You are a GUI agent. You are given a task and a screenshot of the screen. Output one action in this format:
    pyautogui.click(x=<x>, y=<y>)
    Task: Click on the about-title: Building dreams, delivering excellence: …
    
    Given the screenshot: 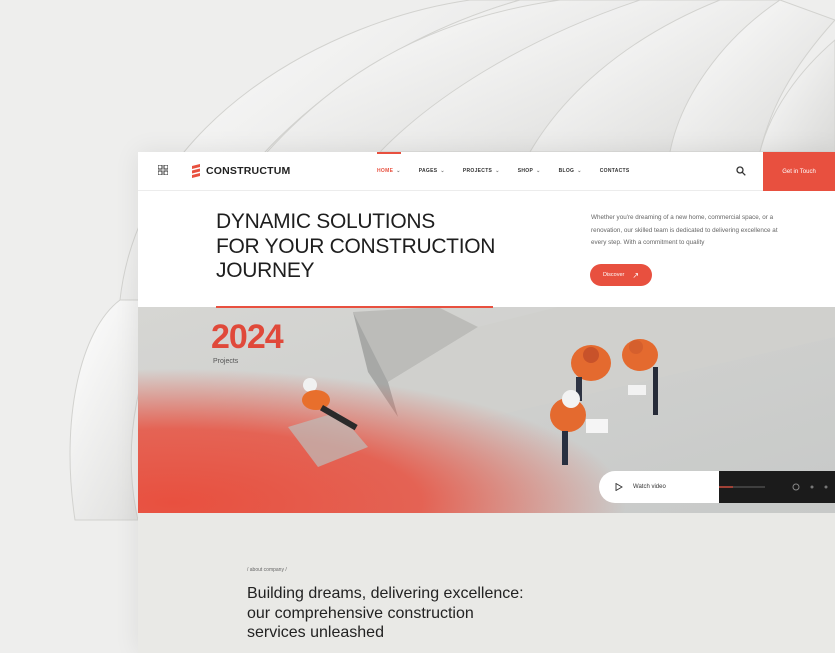 What is the action you would take?
    pyautogui.click(x=385, y=613)
    